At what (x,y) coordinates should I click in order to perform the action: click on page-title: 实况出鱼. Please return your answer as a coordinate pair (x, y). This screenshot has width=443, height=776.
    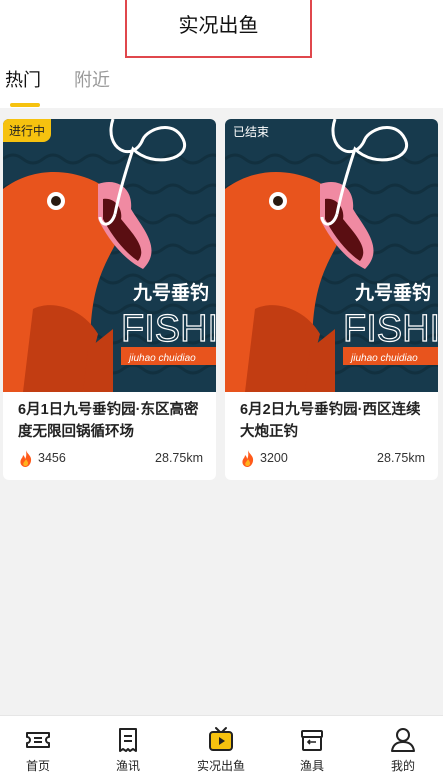
    Looking at the image, I should click on (218, 25).